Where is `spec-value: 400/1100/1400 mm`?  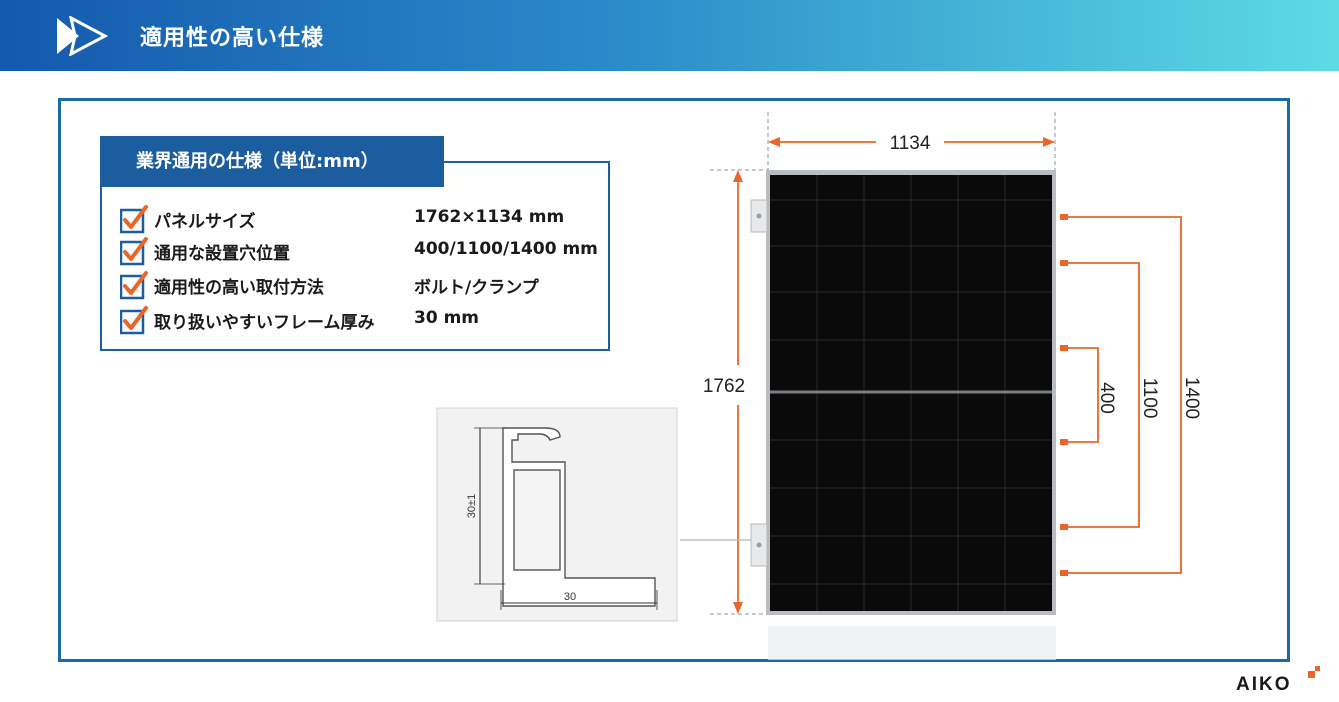 spec-value: 400/1100/1400 mm is located at coordinates (506, 249).